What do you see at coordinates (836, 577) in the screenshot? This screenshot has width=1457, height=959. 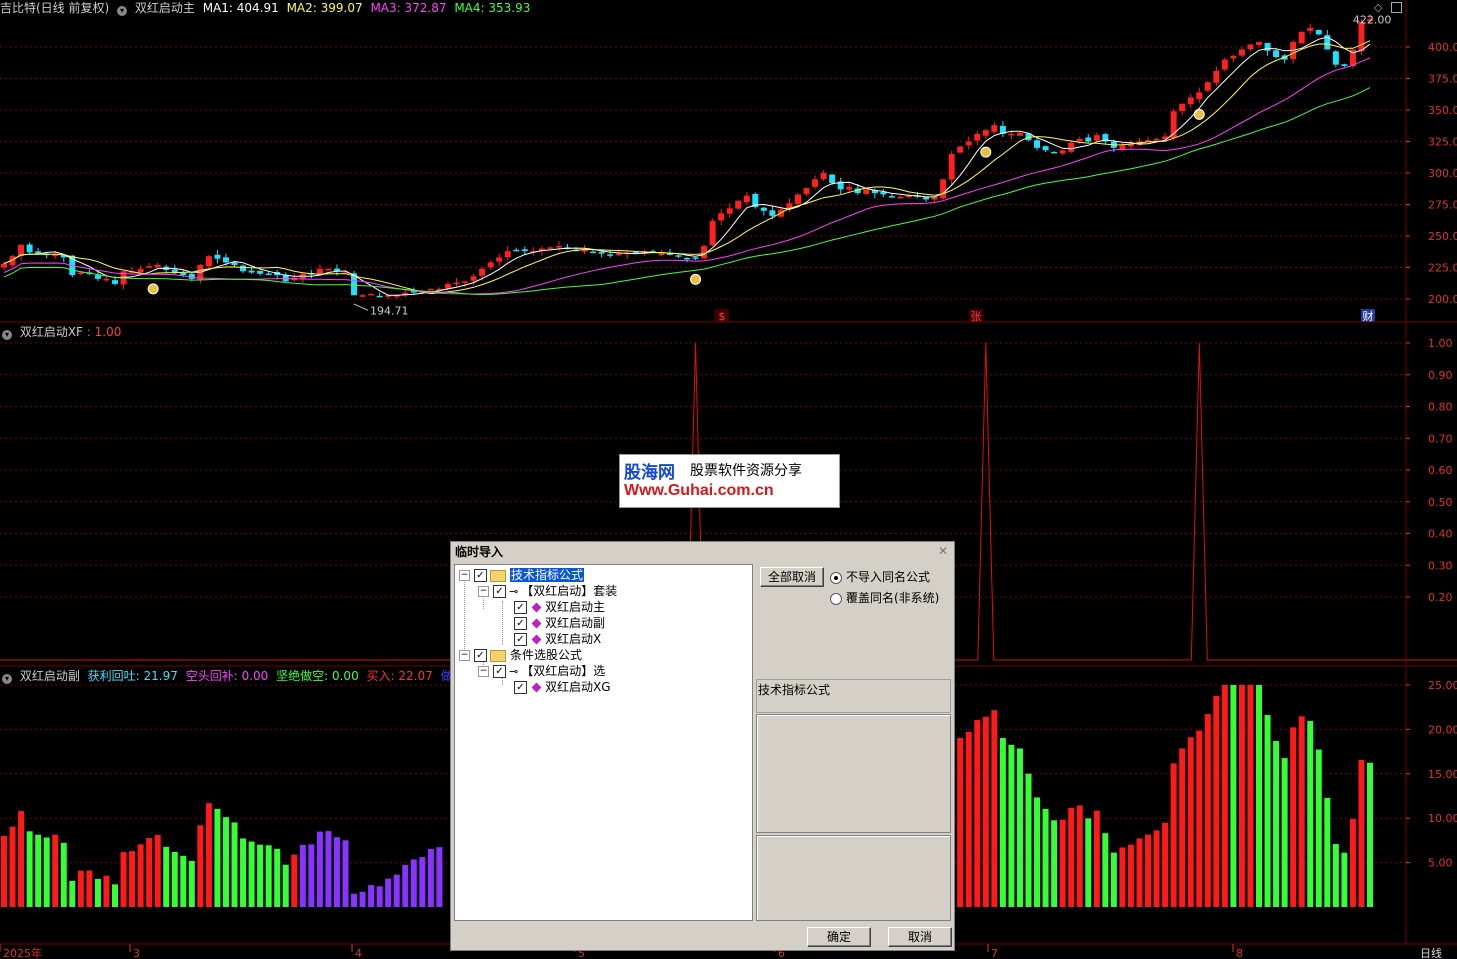 I see `radio-selected-icon` at bounding box center [836, 577].